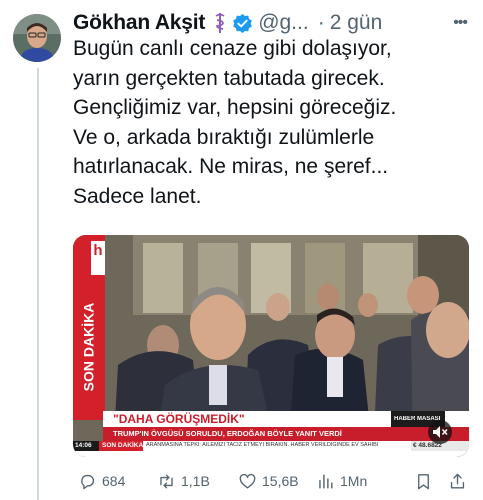 This screenshot has width=483, height=500. I want to click on ticker-time: 14:06, so click(83, 445).